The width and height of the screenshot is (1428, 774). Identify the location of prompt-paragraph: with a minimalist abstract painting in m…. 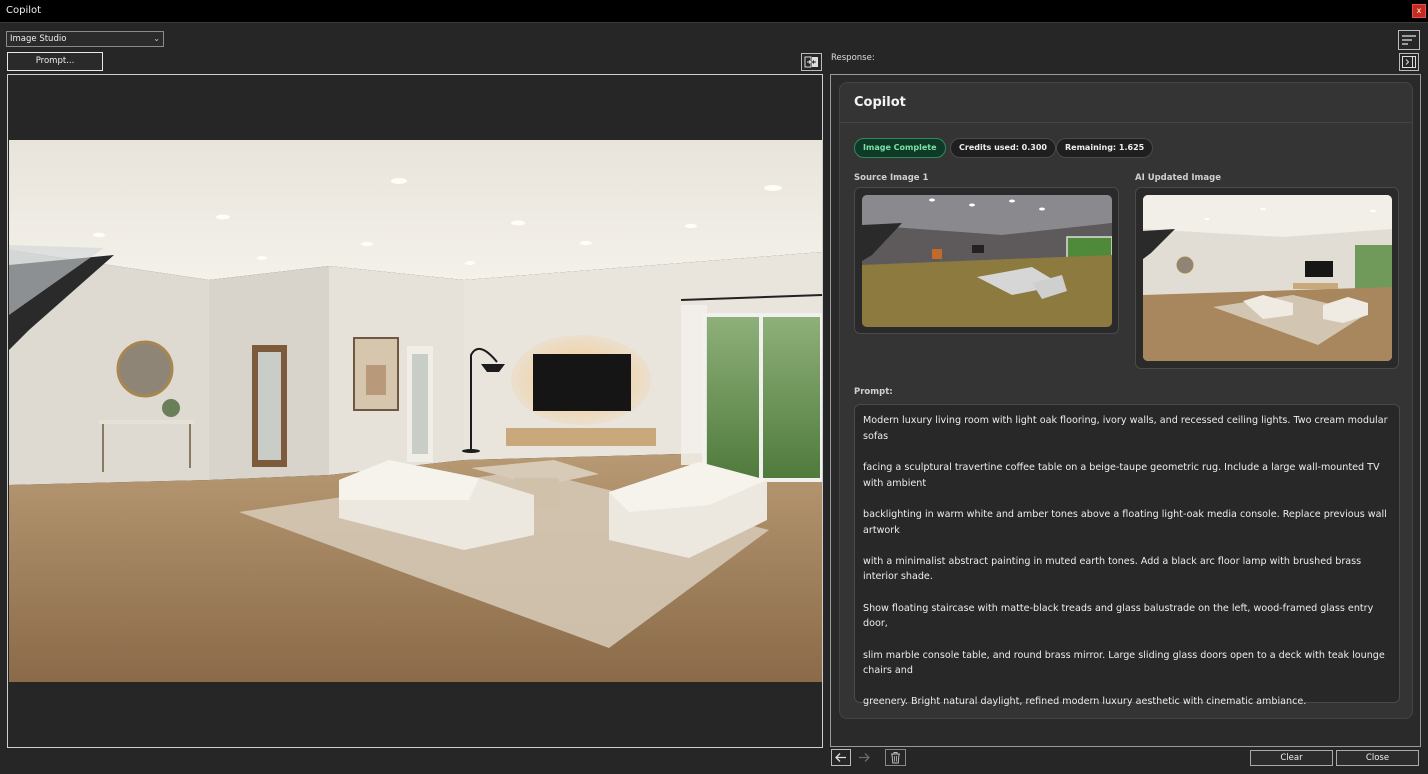
(1112, 569).